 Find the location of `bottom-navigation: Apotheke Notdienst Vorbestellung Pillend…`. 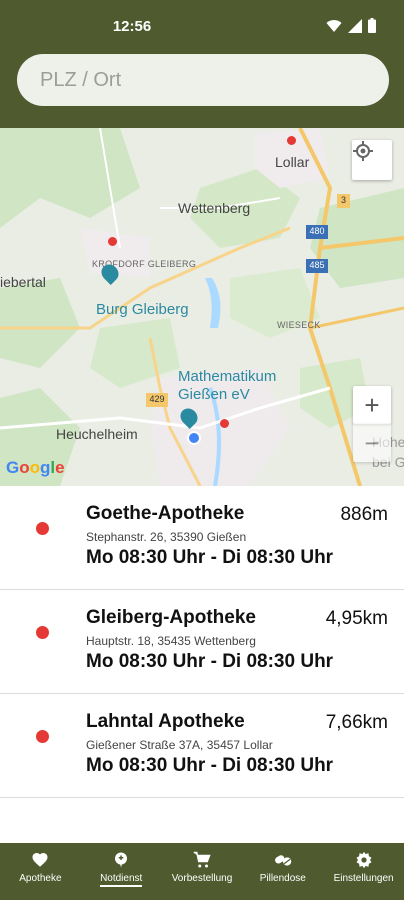

bottom-navigation: Apotheke Notdienst Vorbestellung Pillend… is located at coordinates (202, 871).